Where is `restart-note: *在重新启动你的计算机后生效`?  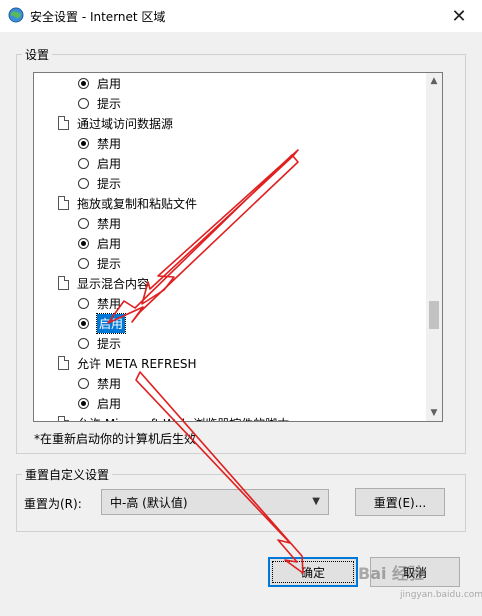 restart-note: *在重新启动你的计算机后生效 is located at coordinates (115, 439).